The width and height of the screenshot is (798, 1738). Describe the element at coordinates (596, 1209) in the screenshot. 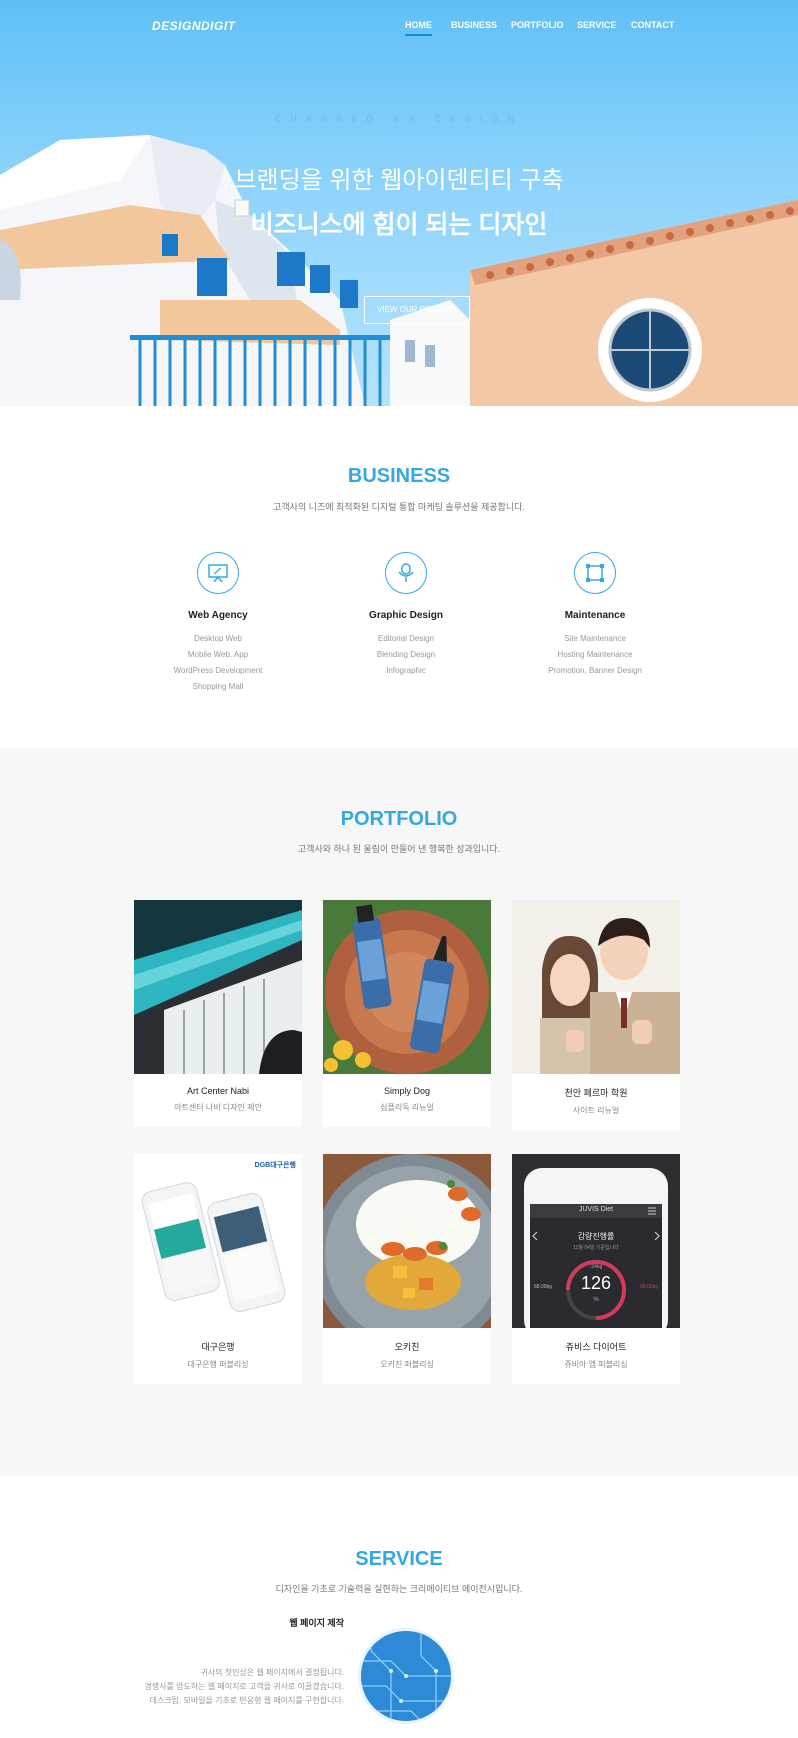

I see `app-name: JUVIS Diet` at that location.